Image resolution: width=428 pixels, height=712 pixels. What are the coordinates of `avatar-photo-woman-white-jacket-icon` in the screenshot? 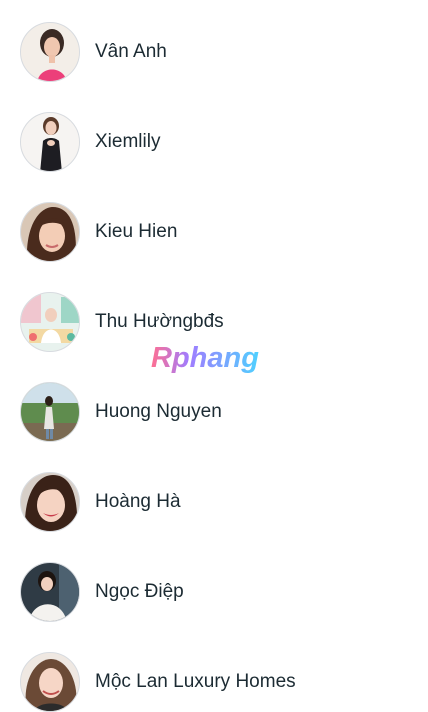 It's located at (50, 592).